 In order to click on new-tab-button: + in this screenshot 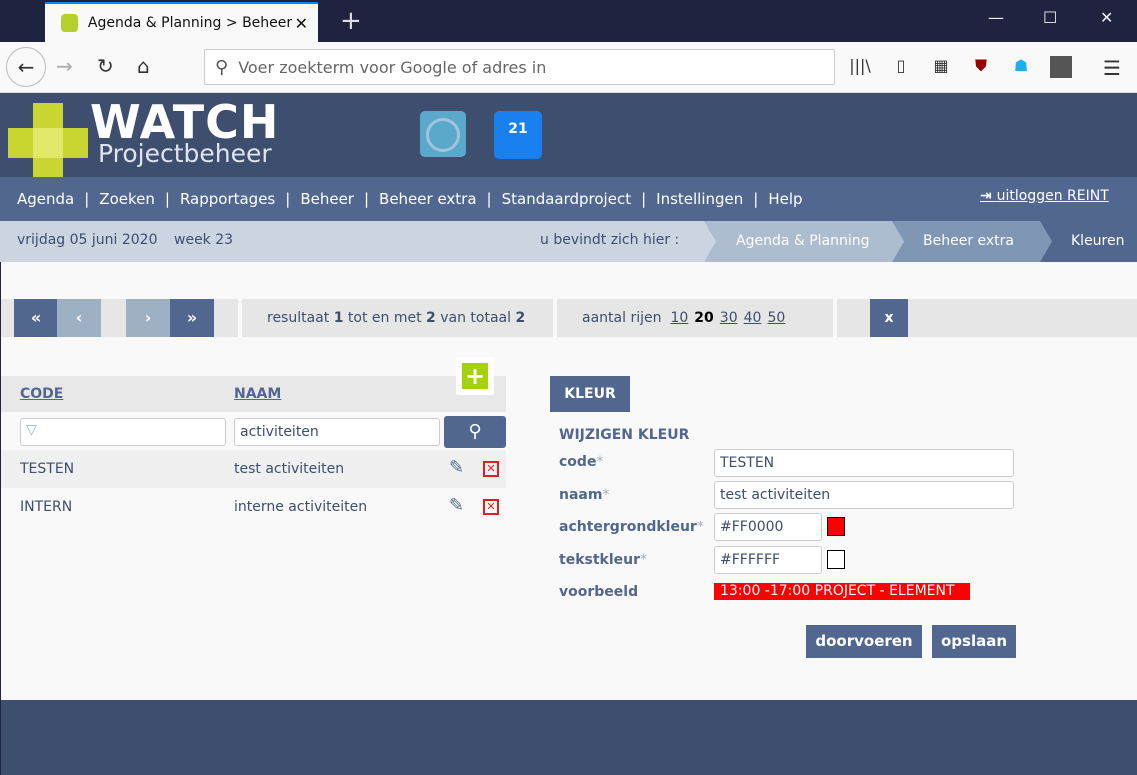, I will do `click(351, 21)`.